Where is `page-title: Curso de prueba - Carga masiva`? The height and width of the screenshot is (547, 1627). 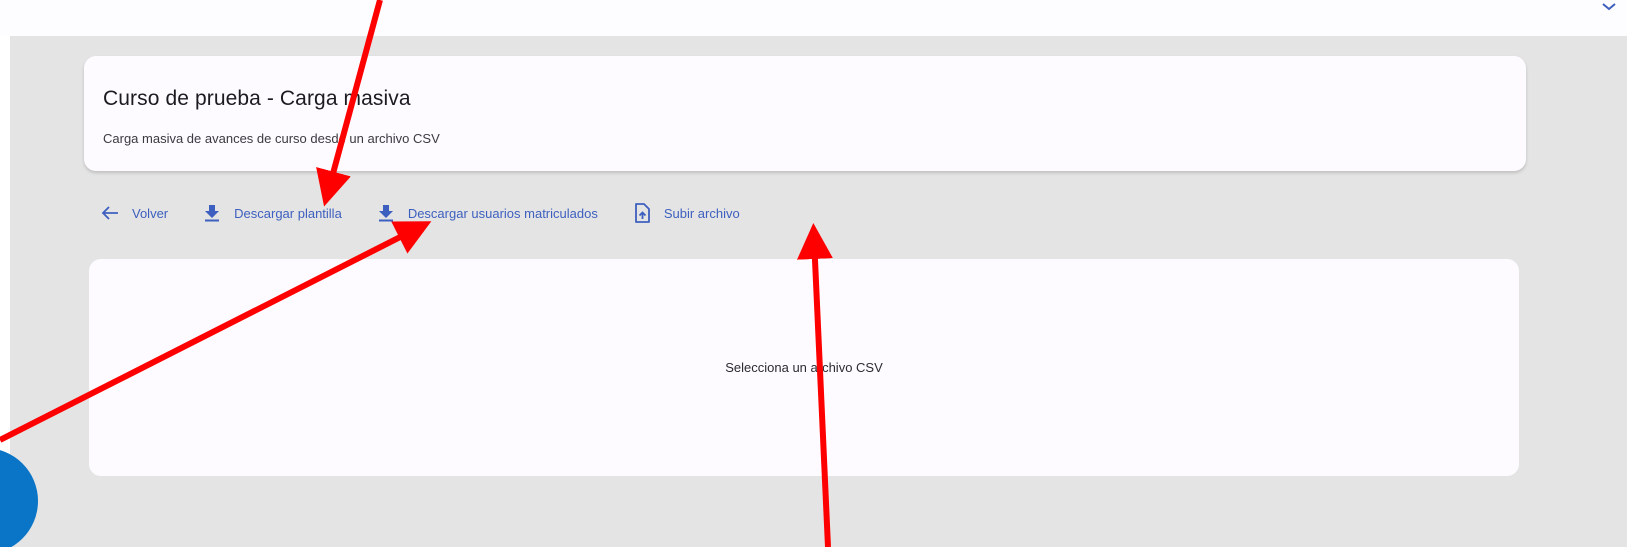 page-title: Curso de prueba - Carga masiva is located at coordinates (257, 98).